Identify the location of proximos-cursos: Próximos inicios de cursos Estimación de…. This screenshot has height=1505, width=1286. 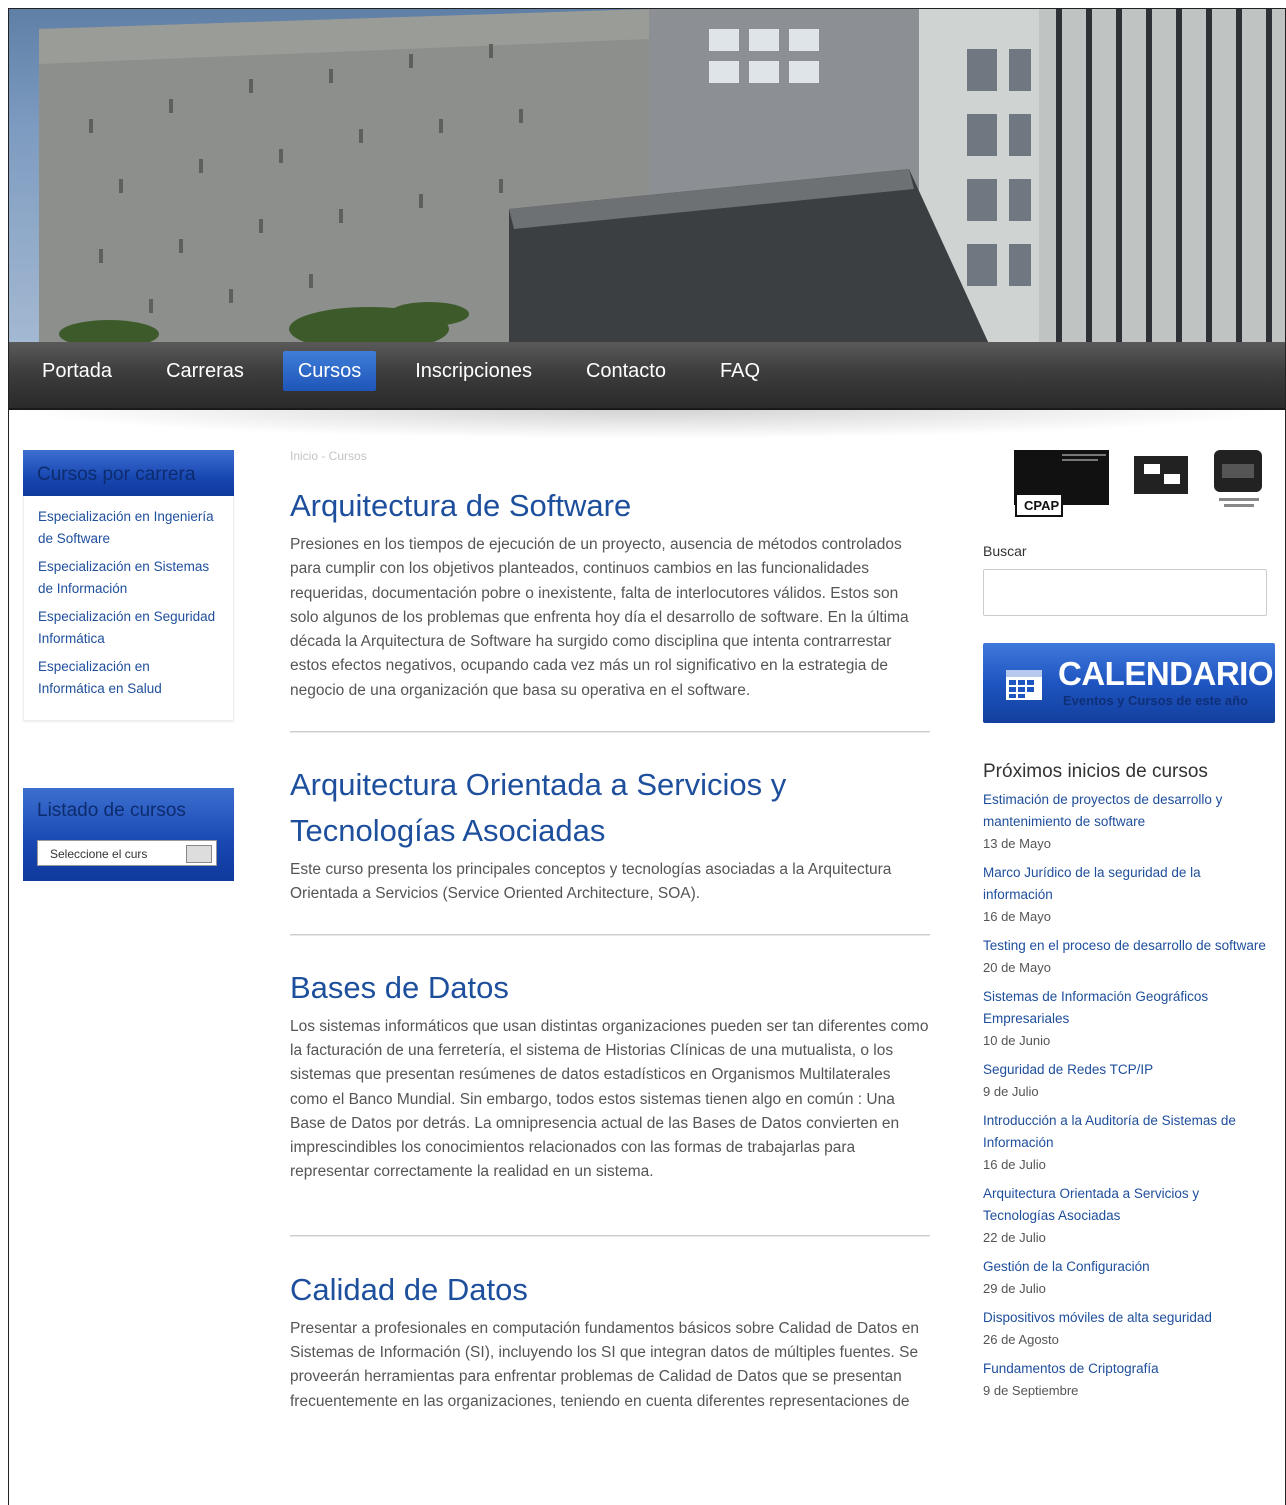
(1128, 1085).